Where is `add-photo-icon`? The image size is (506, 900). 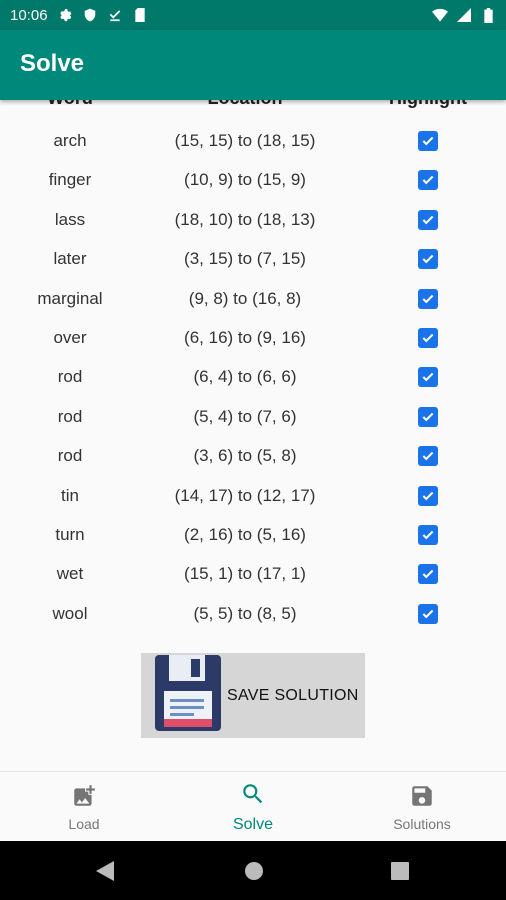
add-photo-icon is located at coordinates (84, 797).